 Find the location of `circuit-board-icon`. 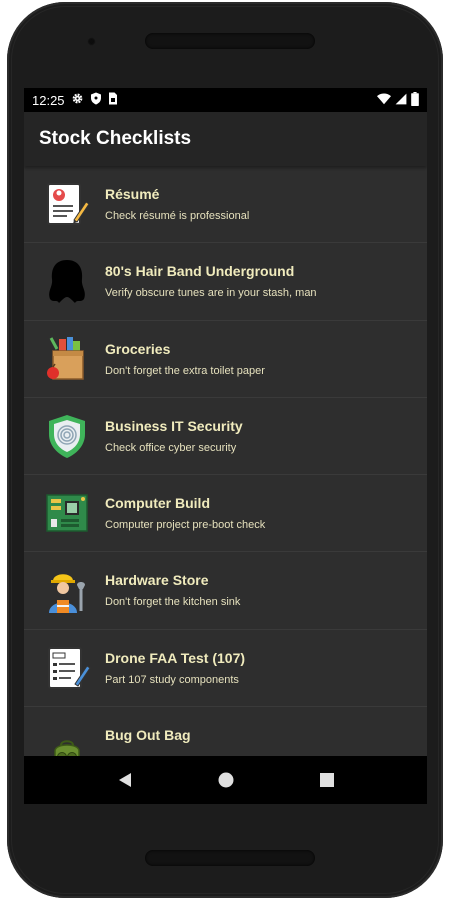

circuit-board-icon is located at coordinates (67, 513).